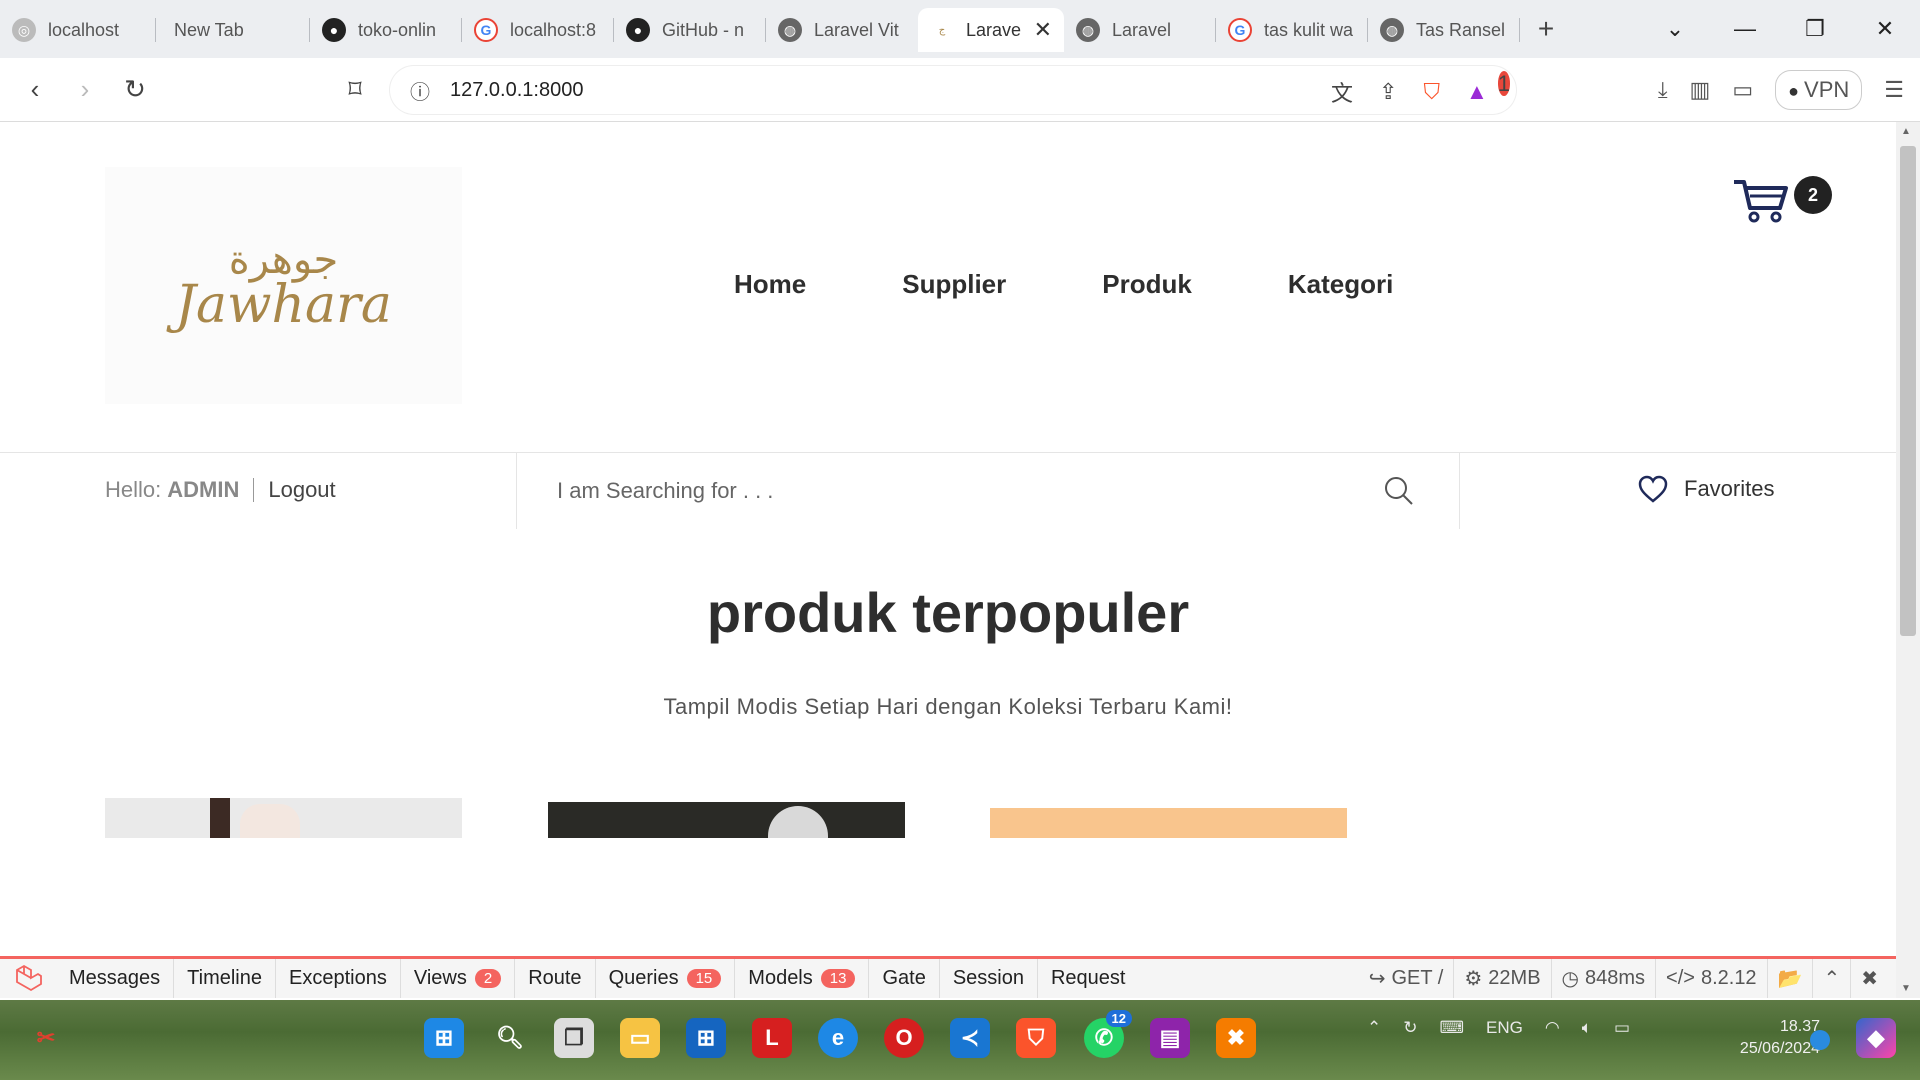 The image size is (1920, 1080). Describe the element at coordinates (555, 978) in the screenshot. I see `debugbar-tab-route: Route` at that location.